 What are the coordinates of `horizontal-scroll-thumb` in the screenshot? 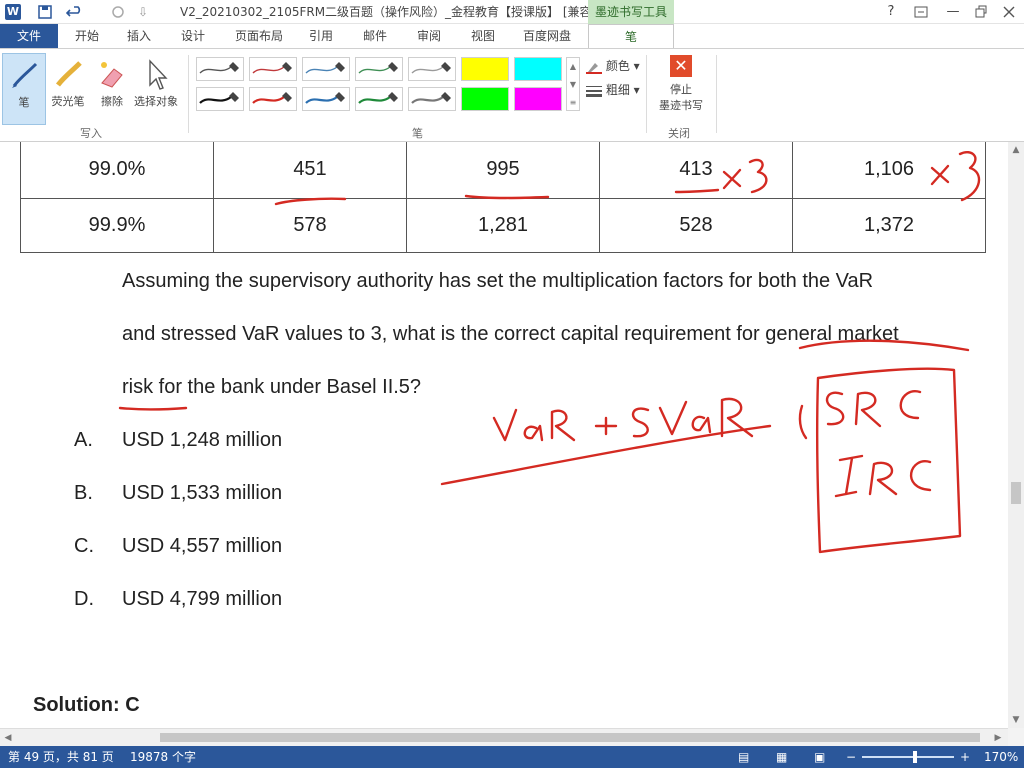 It's located at (570, 737).